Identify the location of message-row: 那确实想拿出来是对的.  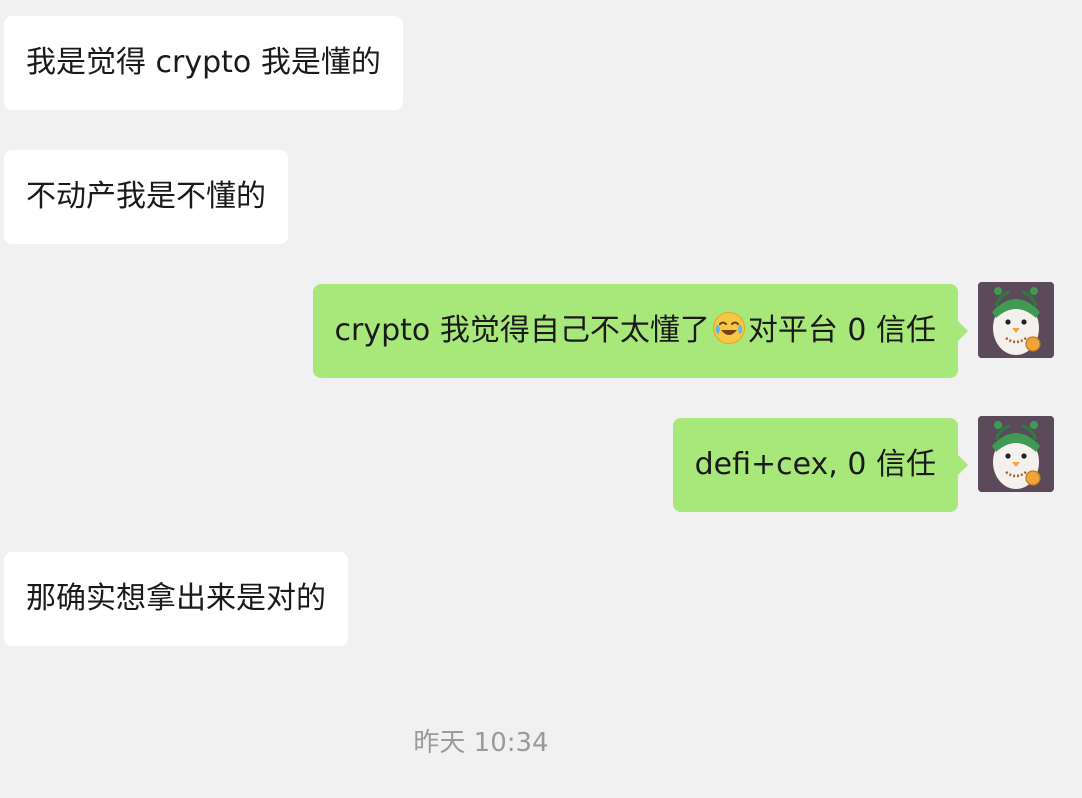
(541, 600).